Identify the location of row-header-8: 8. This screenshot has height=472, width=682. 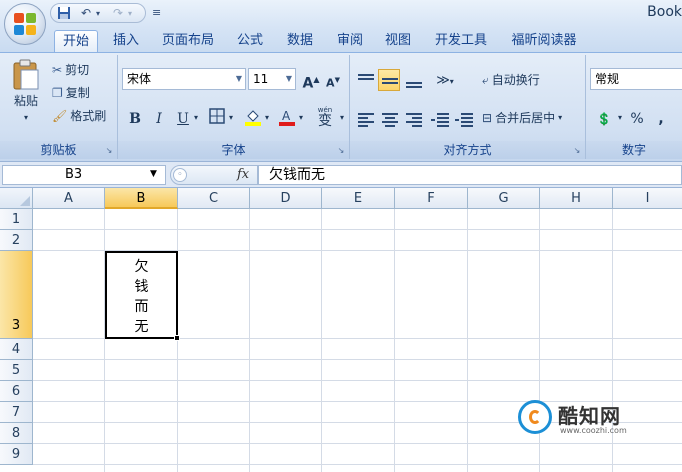
(16, 433).